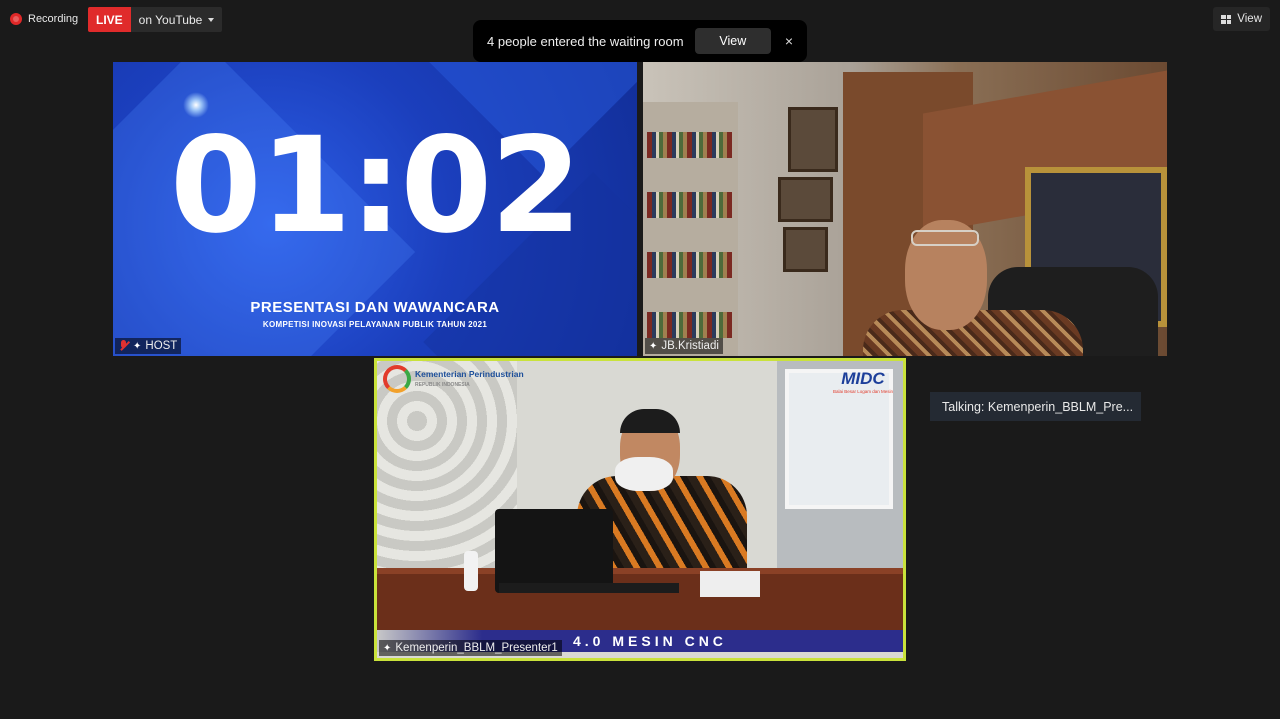 The image size is (1280, 719). What do you see at coordinates (690, 346) in the screenshot?
I see `participant-name: JB.Kristiadi` at bounding box center [690, 346].